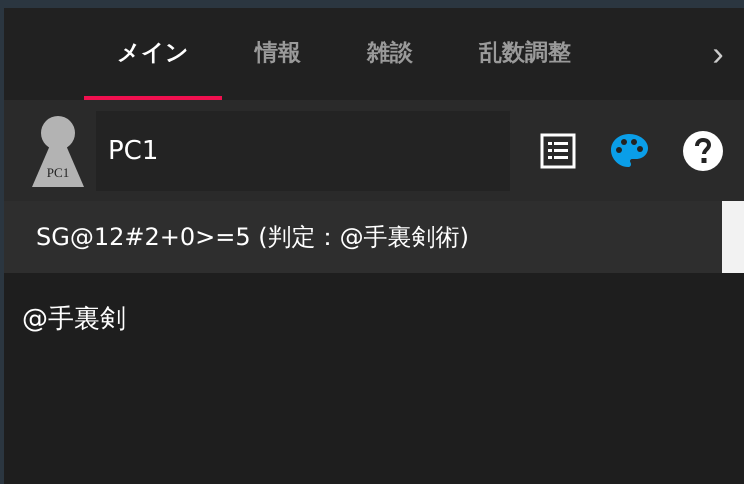 This screenshot has width=744, height=484. Describe the element at coordinates (525, 54) in the screenshot. I see `tab: 乱数調整` at that location.